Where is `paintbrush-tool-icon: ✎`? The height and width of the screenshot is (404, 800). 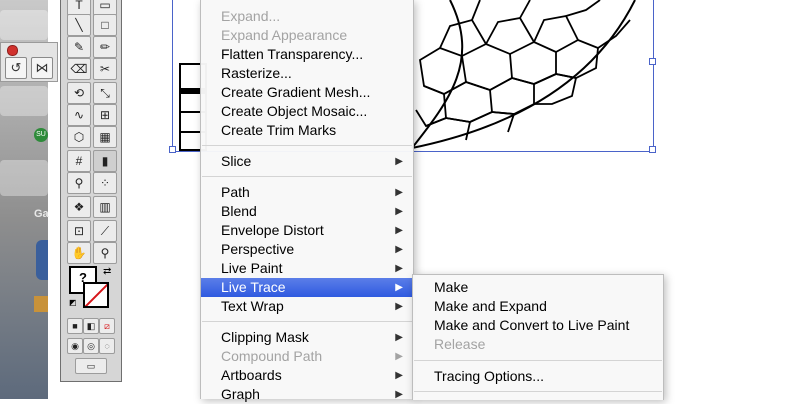
paintbrush-tool-icon: ✎ is located at coordinates (79, 47).